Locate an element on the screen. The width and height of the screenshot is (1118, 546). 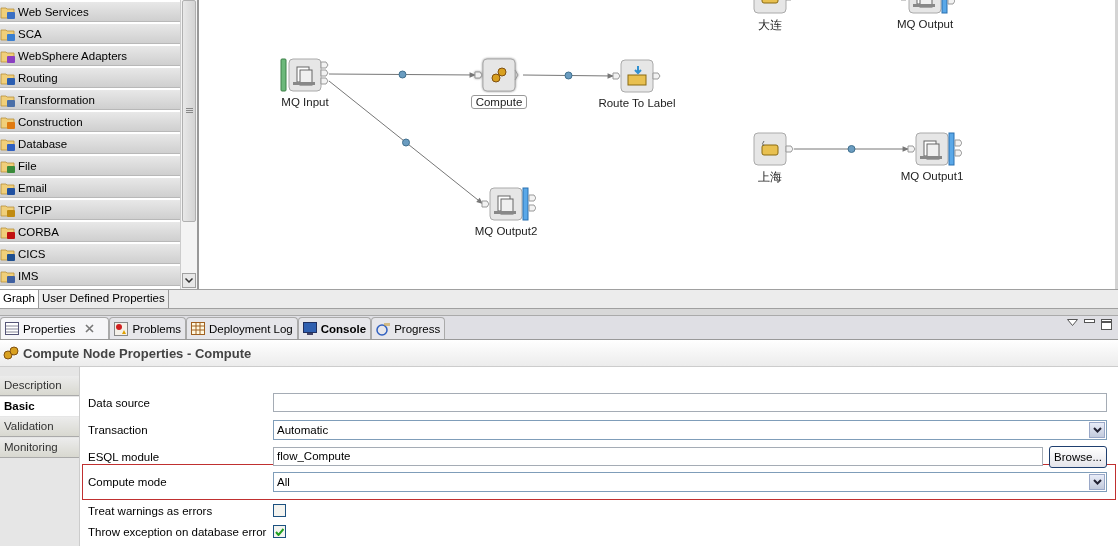
close-icon is located at coordinates (90, 328).